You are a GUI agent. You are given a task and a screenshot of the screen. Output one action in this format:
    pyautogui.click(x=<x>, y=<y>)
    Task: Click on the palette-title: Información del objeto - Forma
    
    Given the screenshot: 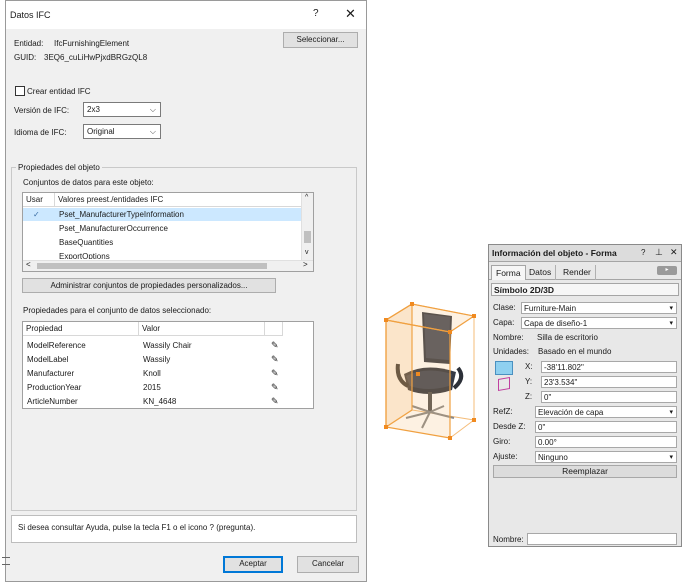 What is the action you would take?
    pyautogui.click(x=554, y=253)
    